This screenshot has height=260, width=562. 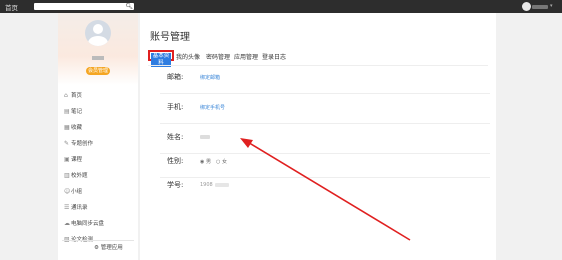 I want to click on sidebar-item-groups: ☺小组, so click(x=100, y=192).